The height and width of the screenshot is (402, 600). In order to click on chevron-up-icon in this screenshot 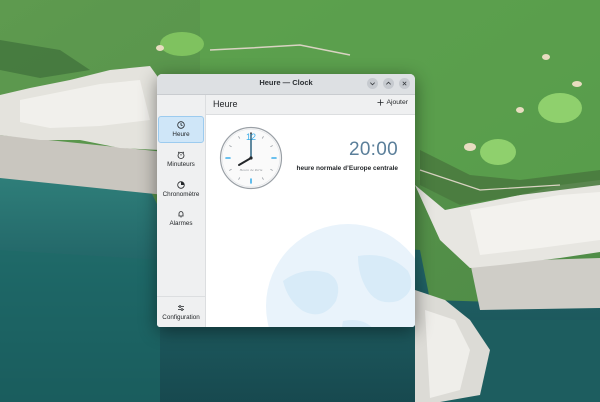, I will do `click(388, 83)`.